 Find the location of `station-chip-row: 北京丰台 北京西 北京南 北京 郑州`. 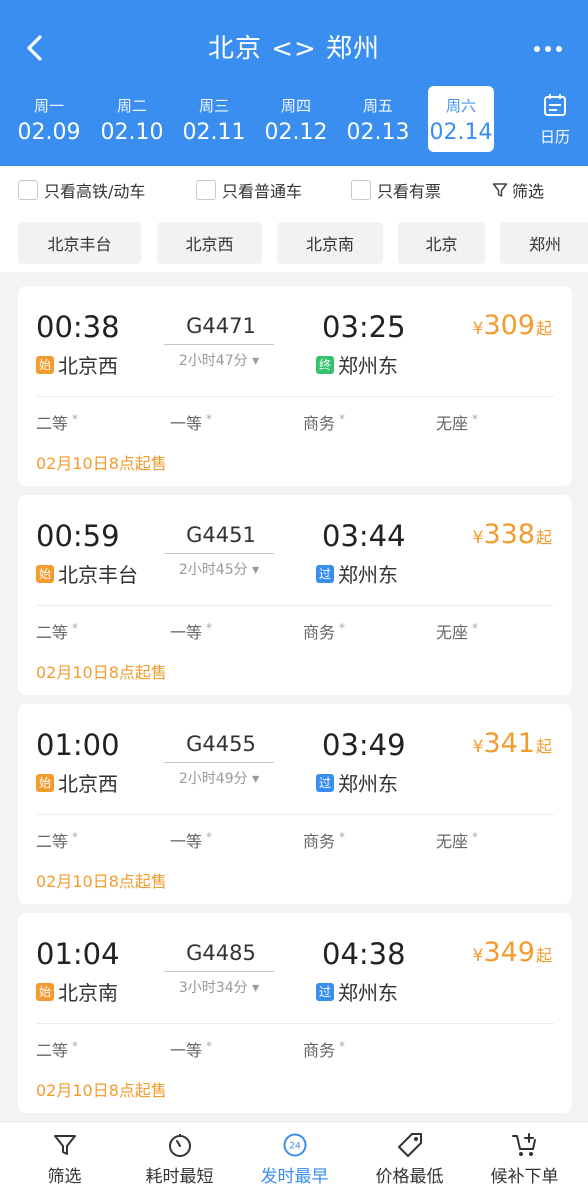

station-chip-row: 北京丰台 北京西 北京南 北京 郑州 is located at coordinates (294, 242).